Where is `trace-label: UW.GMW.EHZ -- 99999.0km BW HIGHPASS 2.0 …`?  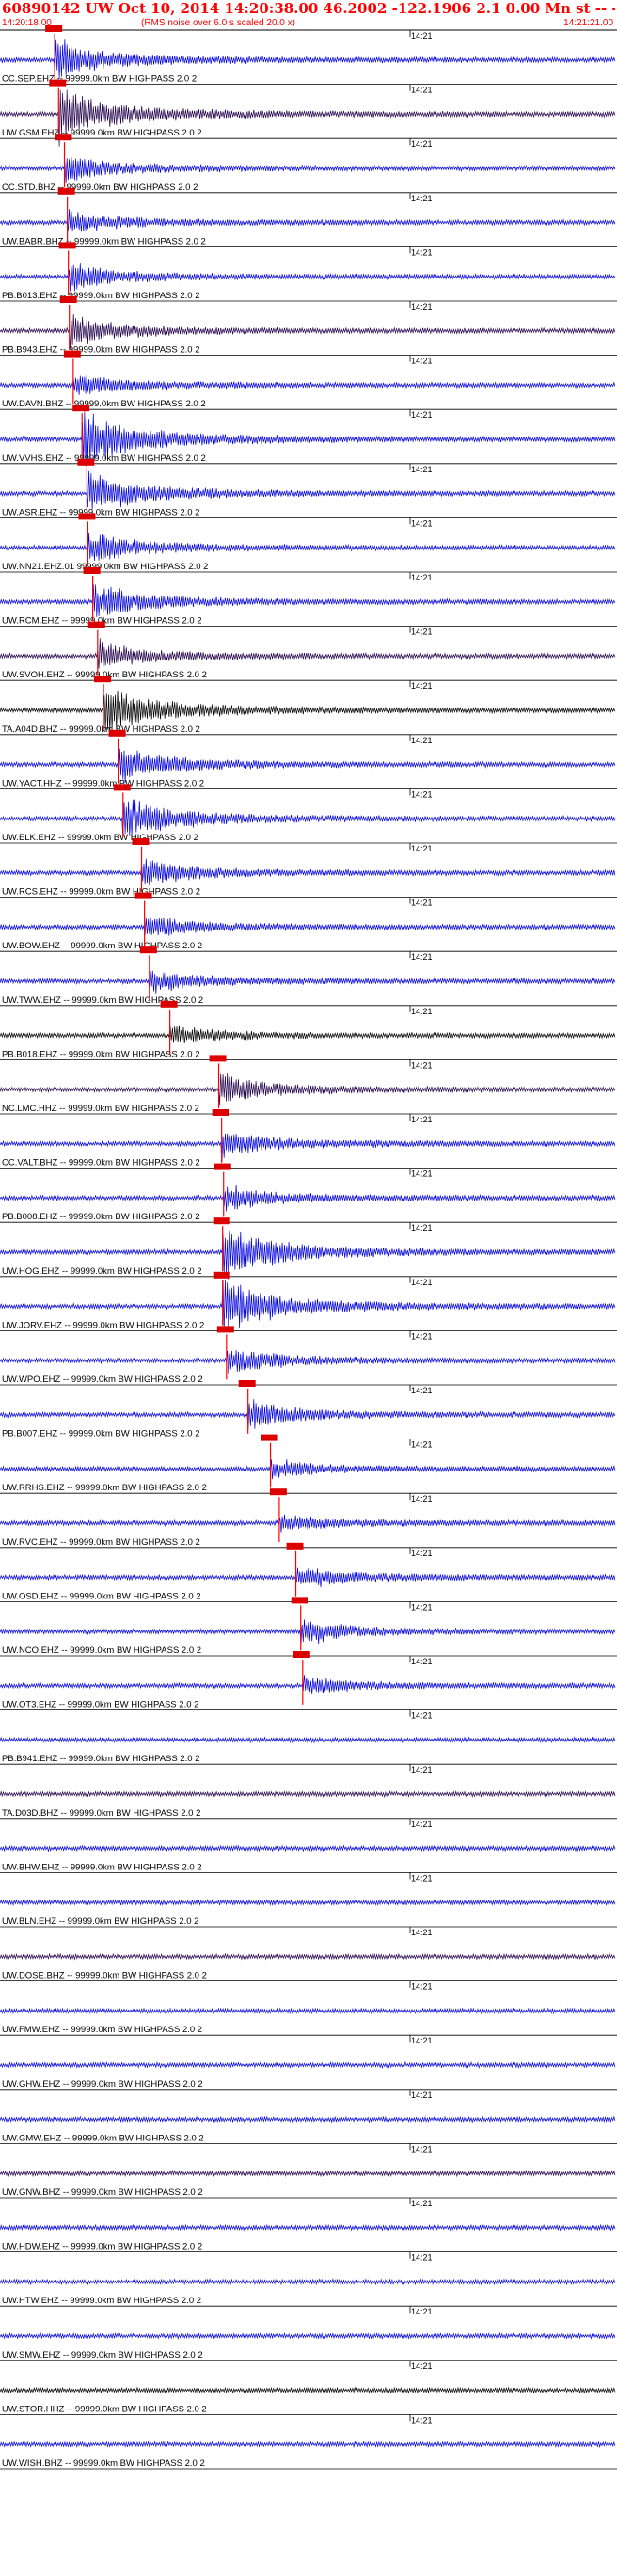
trace-label: UW.GMW.EHZ -- 99999.0km BW HIGHPASS 2.0 … is located at coordinates (103, 2138).